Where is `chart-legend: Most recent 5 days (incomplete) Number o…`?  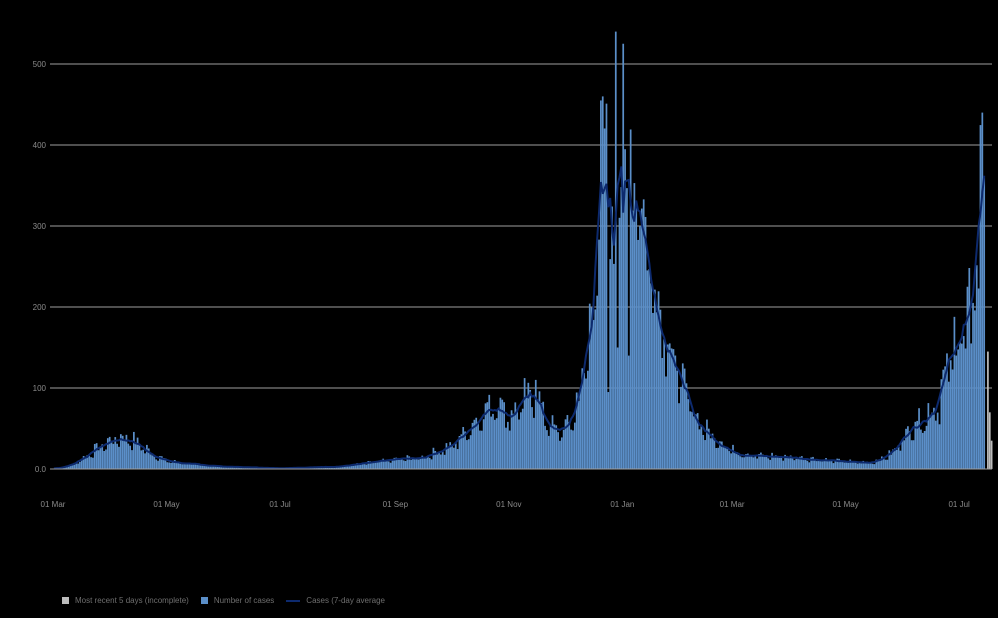 chart-legend: Most recent 5 days (incomplete) Number o… is located at coordinates (229, 600).